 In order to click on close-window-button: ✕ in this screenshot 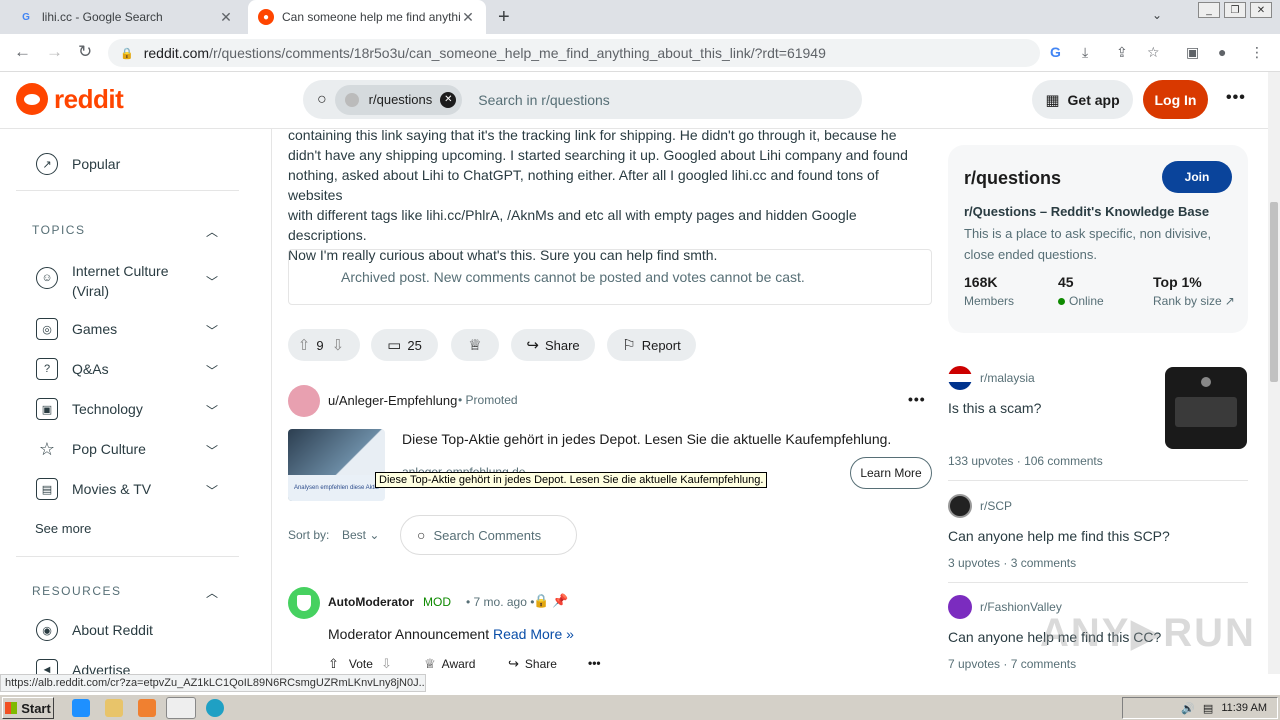, I will do `click(1261, 10)`.